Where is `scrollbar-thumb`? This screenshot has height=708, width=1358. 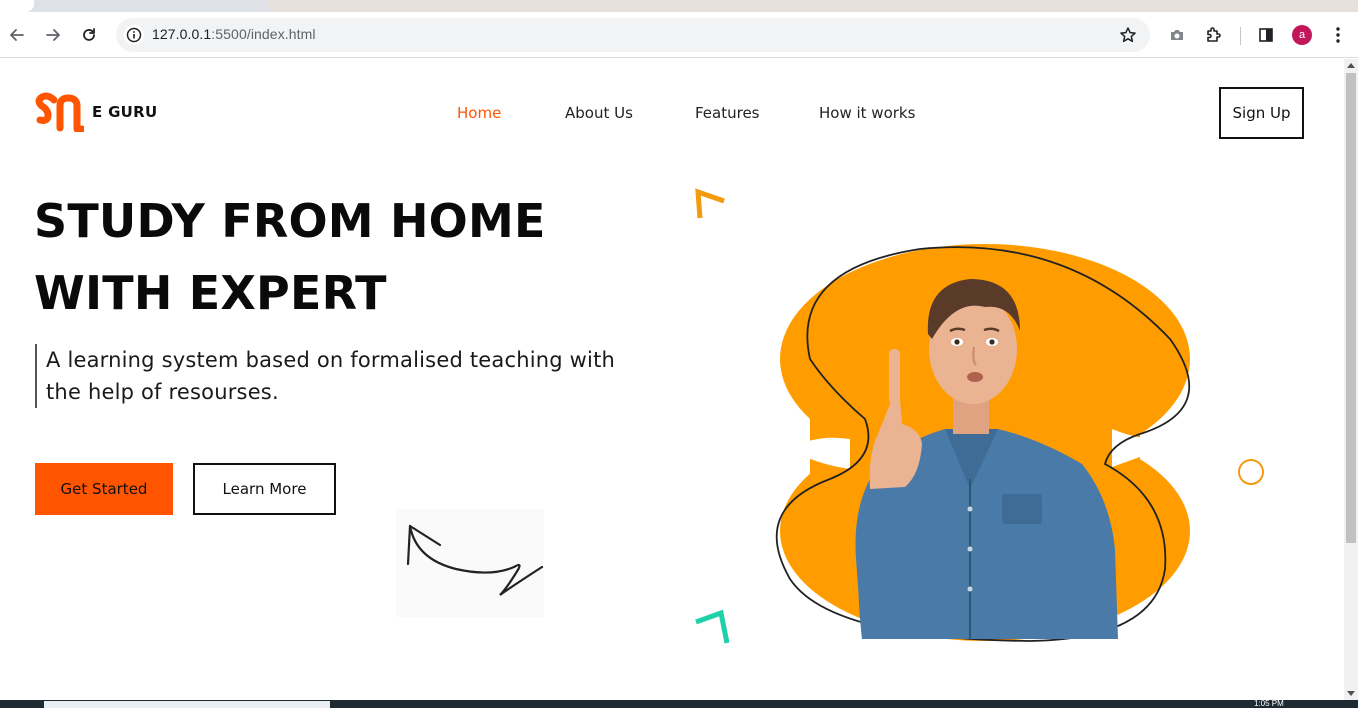 scrollbar-thumb is located at coordinates (1351, 308).